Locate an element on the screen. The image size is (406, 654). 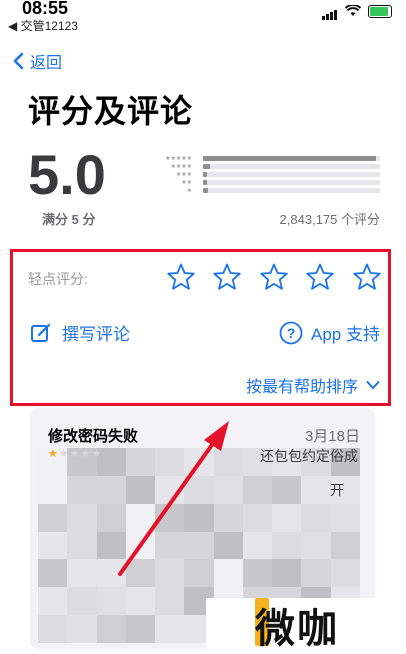
annotation-arrow is located at coordinates (173, 498).